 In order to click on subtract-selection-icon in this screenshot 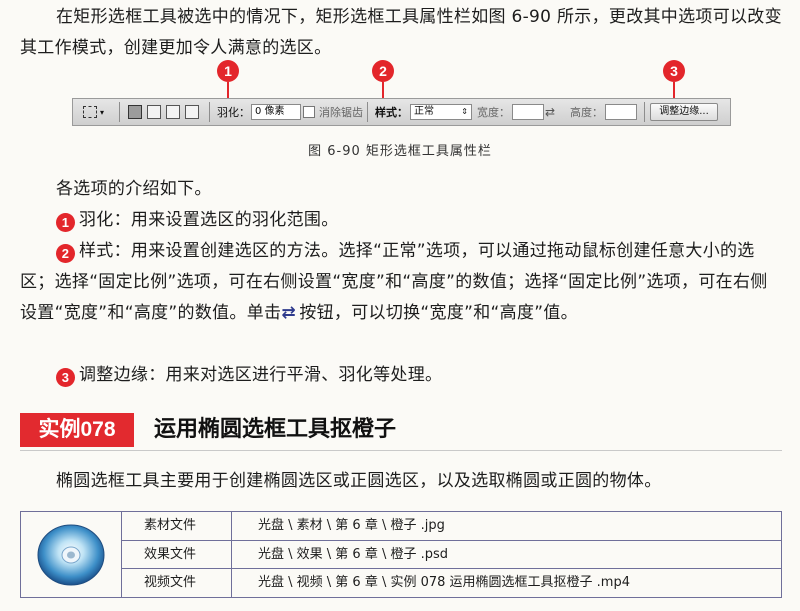, I will do `click(173, 112)`.